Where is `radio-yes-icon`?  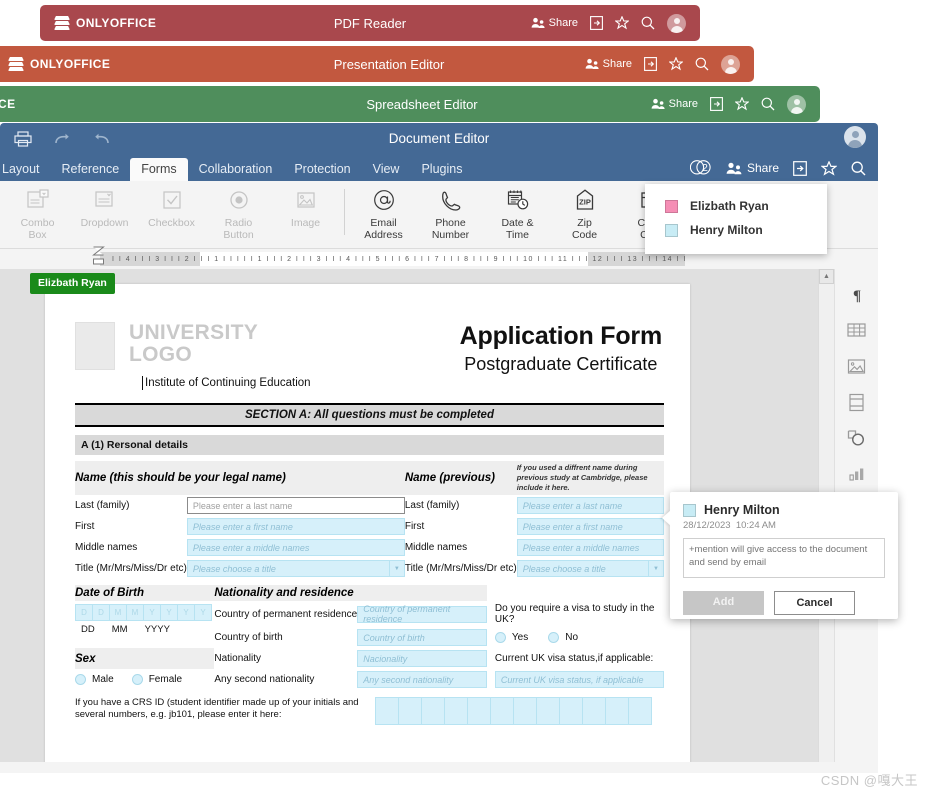 radio-yes-icon is located at coordinates (500, 637).